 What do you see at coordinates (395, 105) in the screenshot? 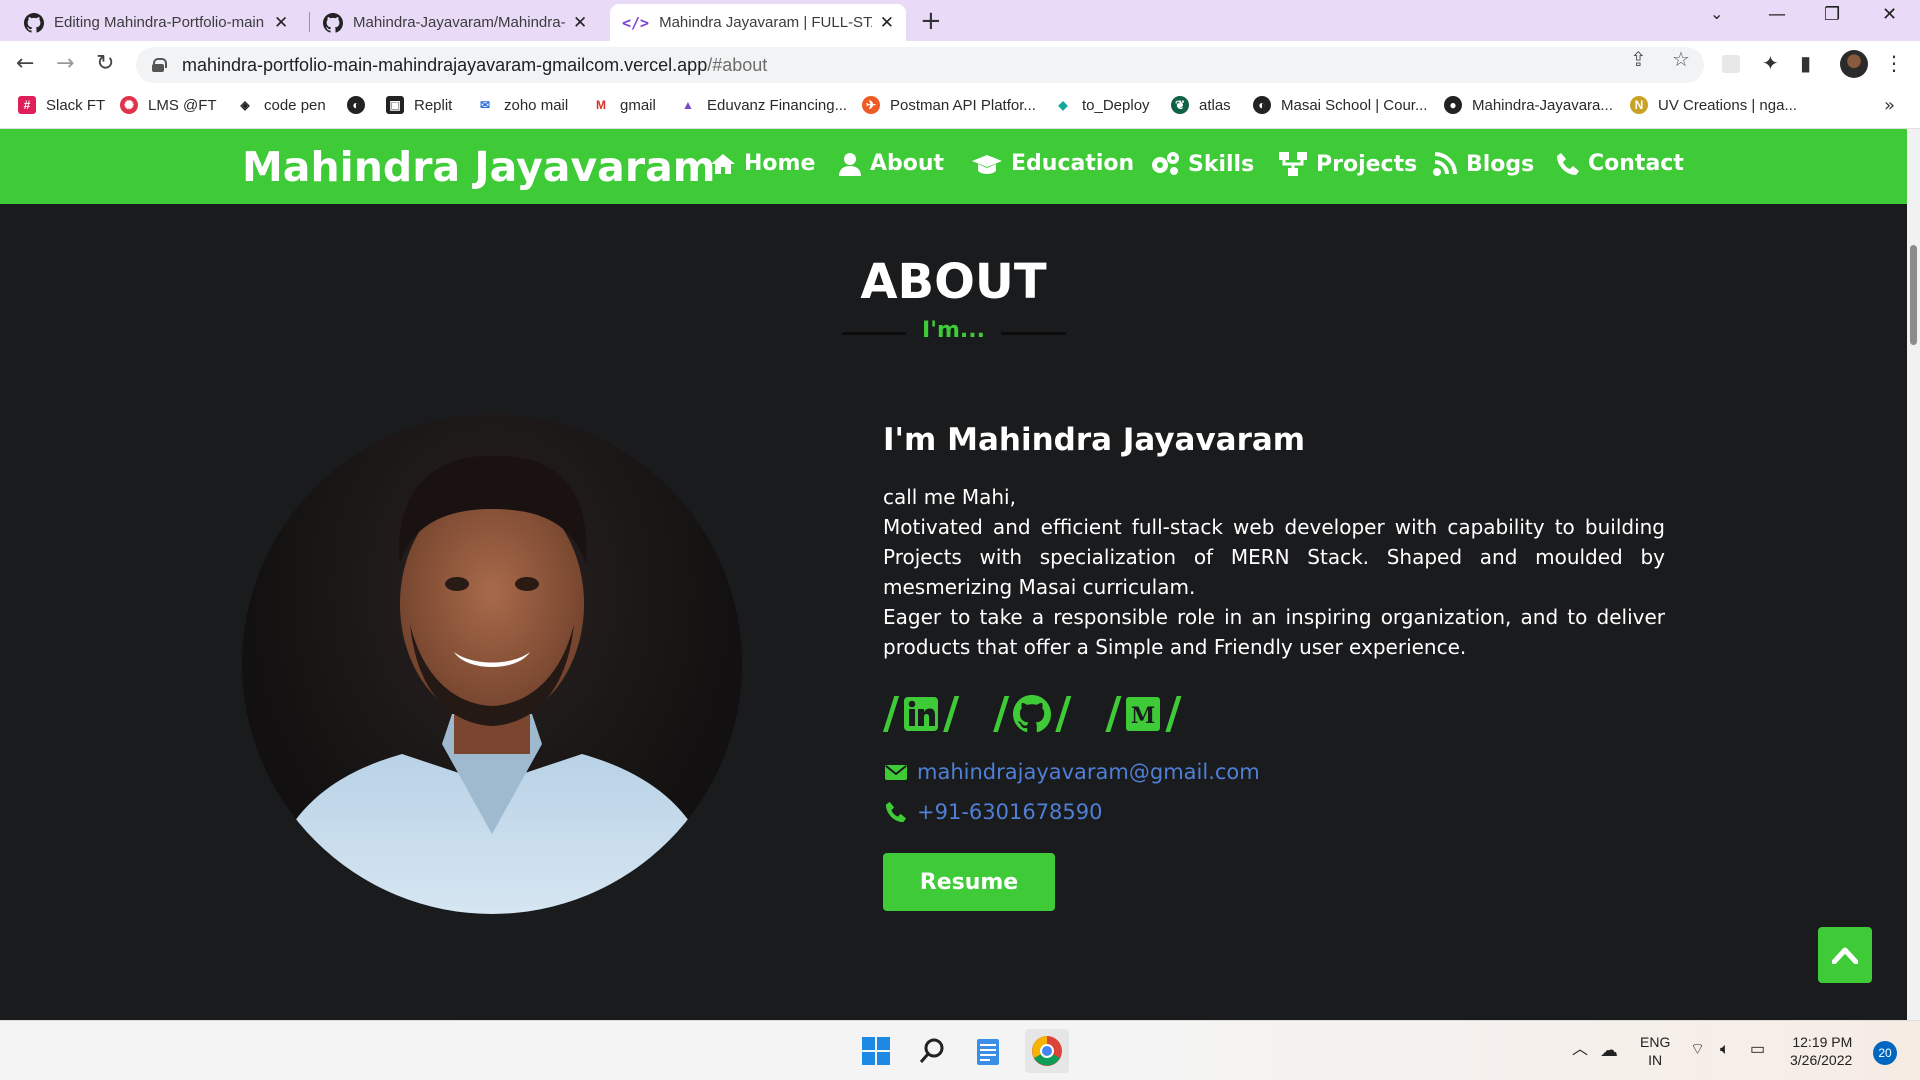
I see `replit-icon: ▣` at bounding box center [395, 105].